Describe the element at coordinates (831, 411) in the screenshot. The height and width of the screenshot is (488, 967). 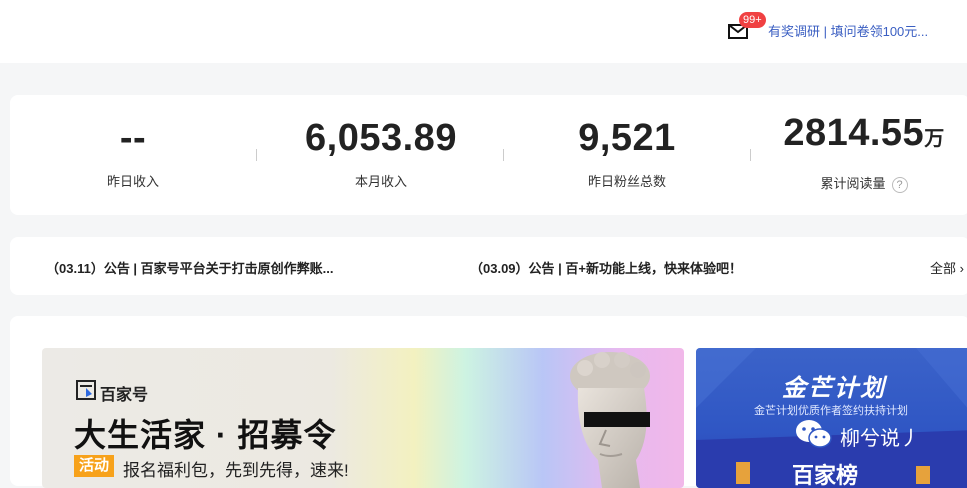
I see `side-banner-subtitle: 金芒计划优质作者签约扶持计划` at that location.